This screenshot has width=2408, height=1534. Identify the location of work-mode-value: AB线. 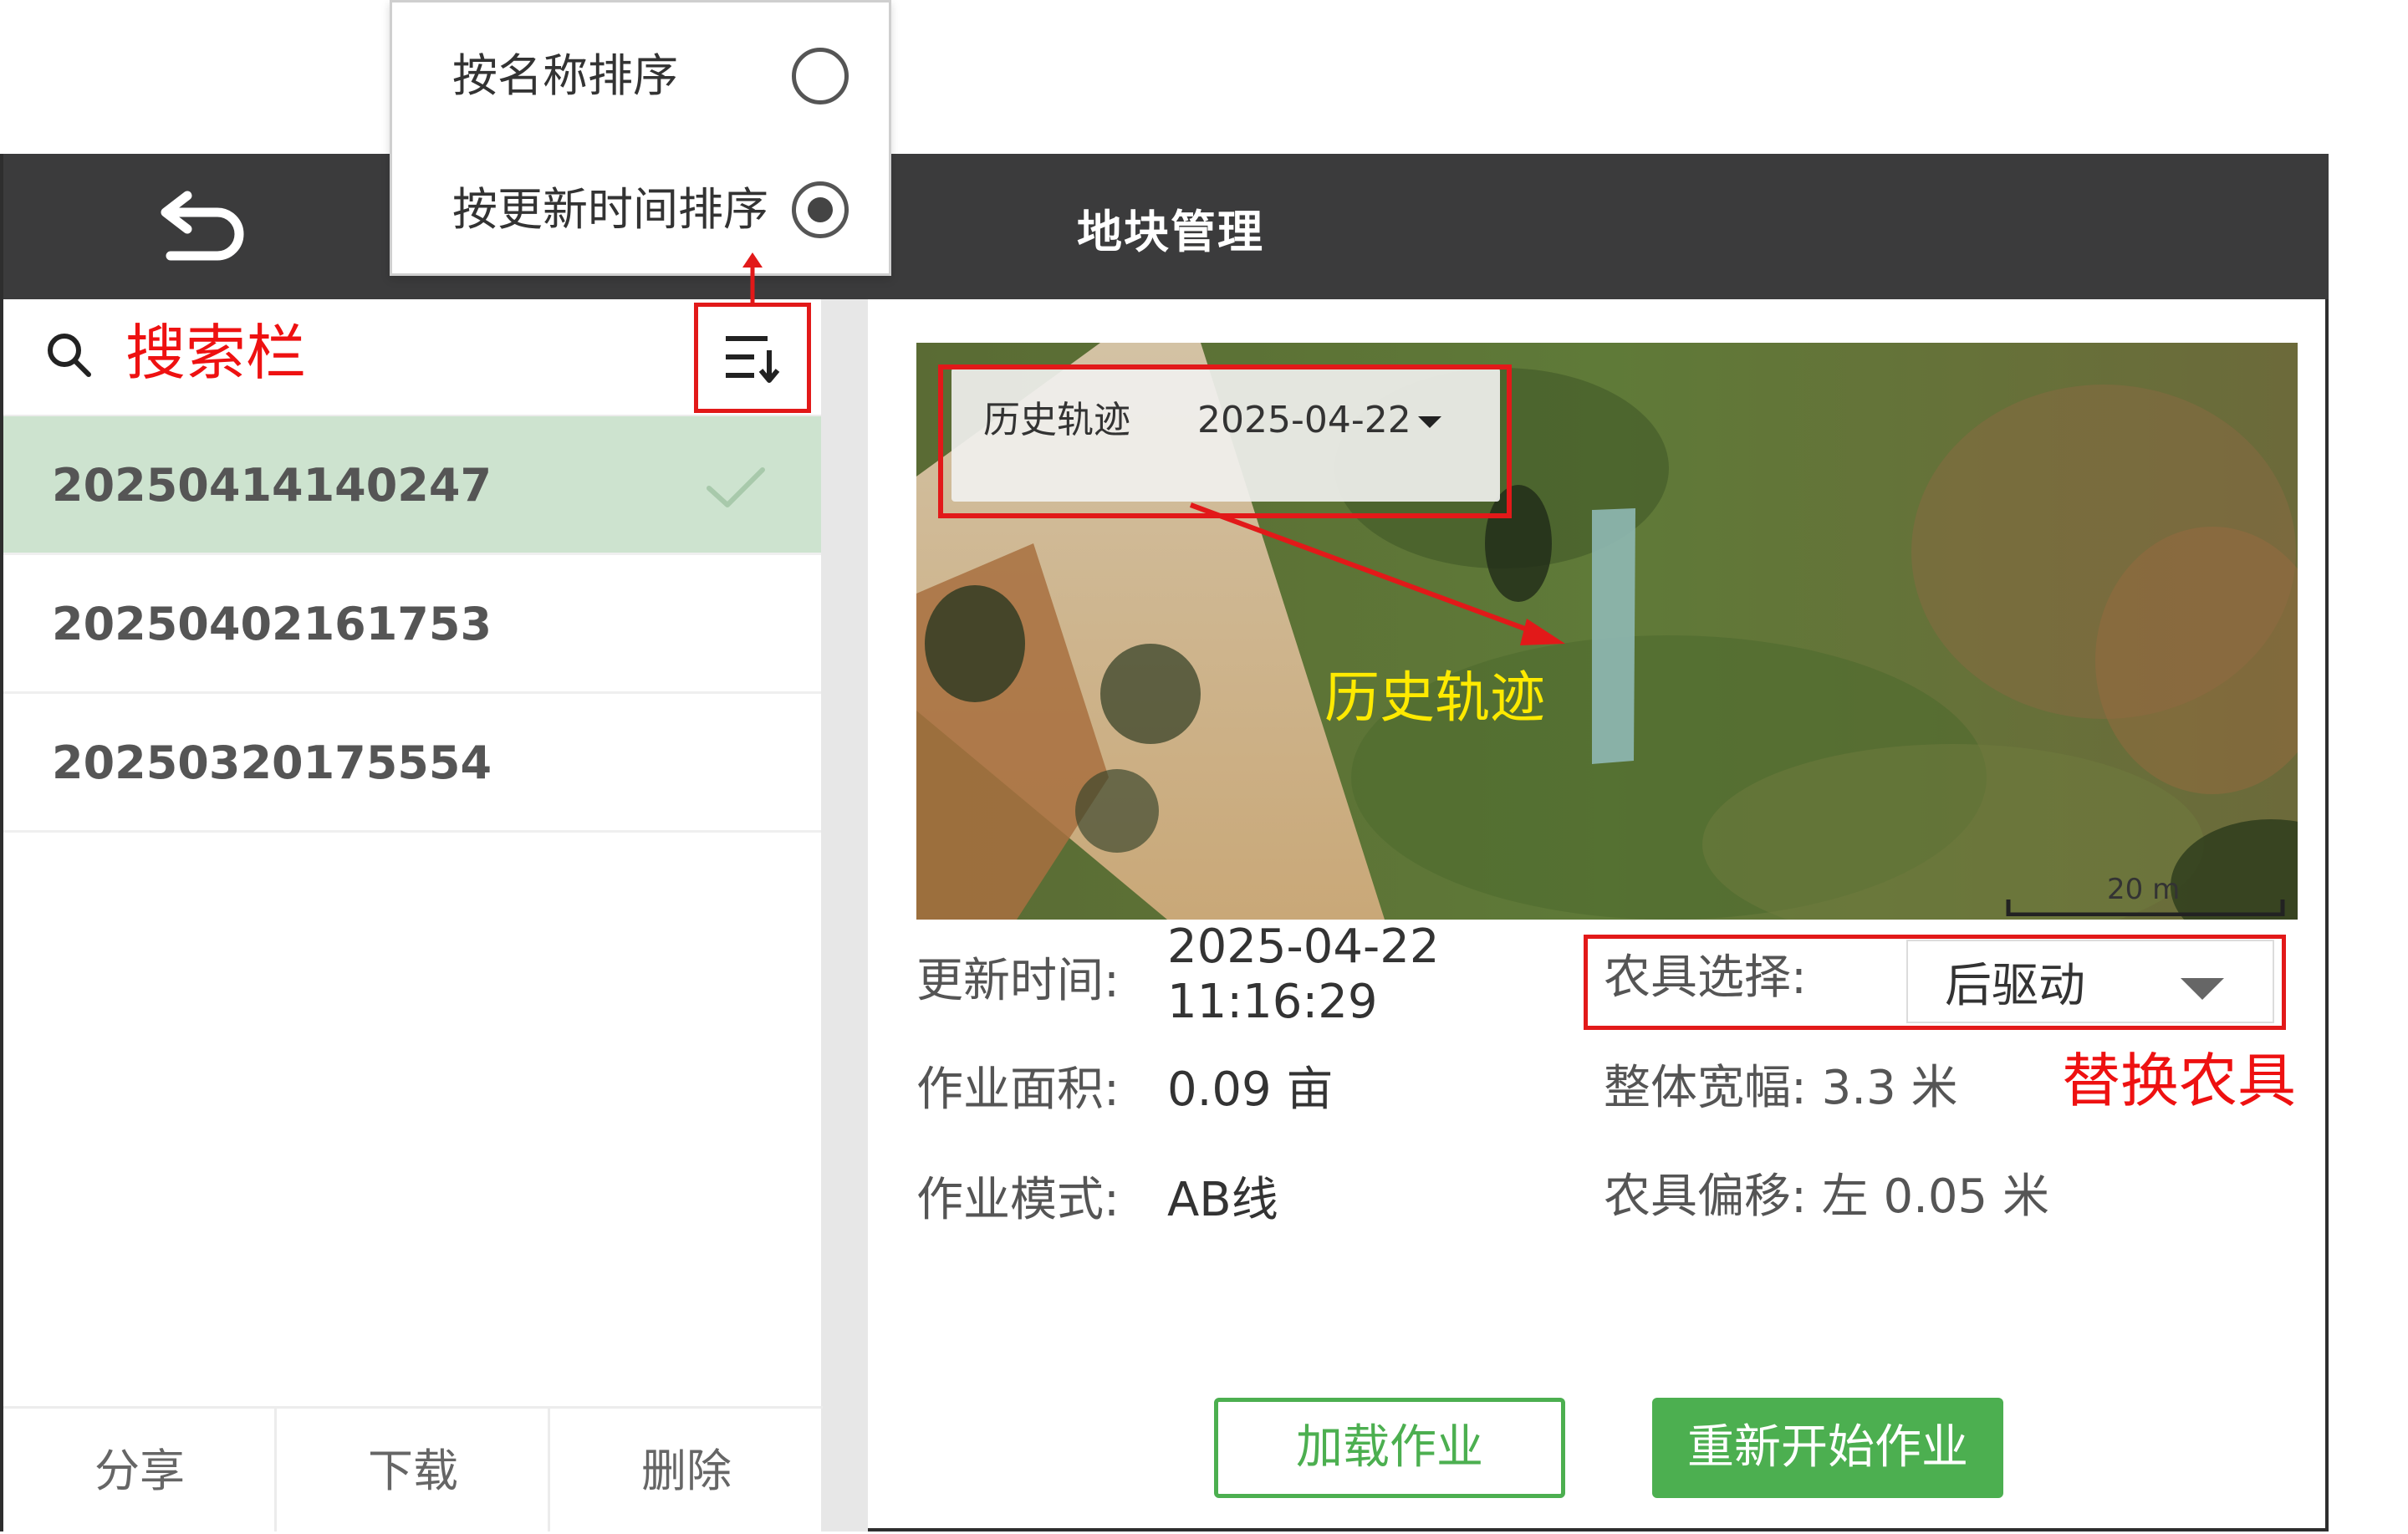
(1222, 1200).